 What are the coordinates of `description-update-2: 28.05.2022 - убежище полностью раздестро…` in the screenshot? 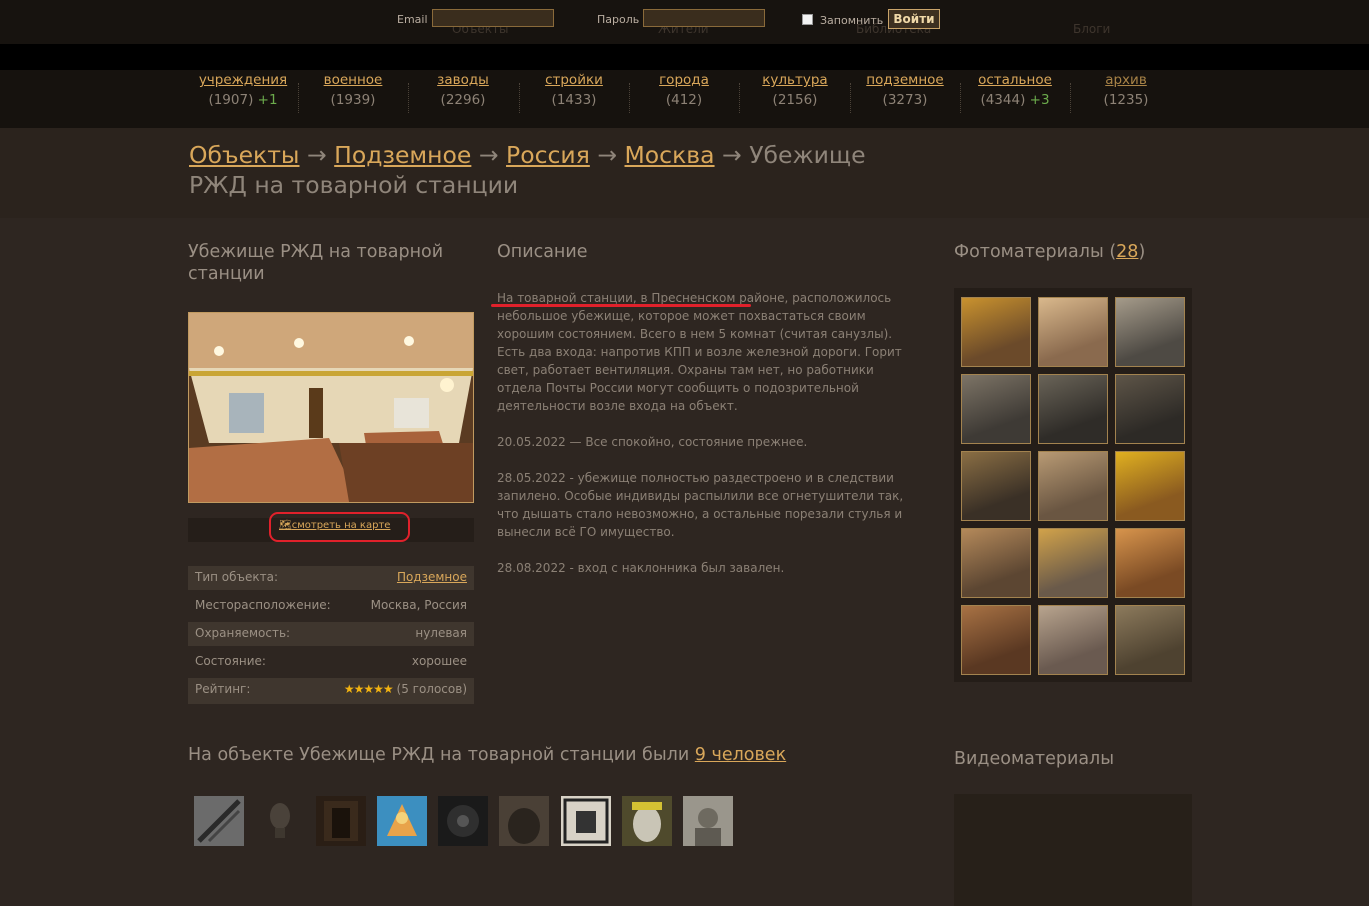 It's located at (700, 505).